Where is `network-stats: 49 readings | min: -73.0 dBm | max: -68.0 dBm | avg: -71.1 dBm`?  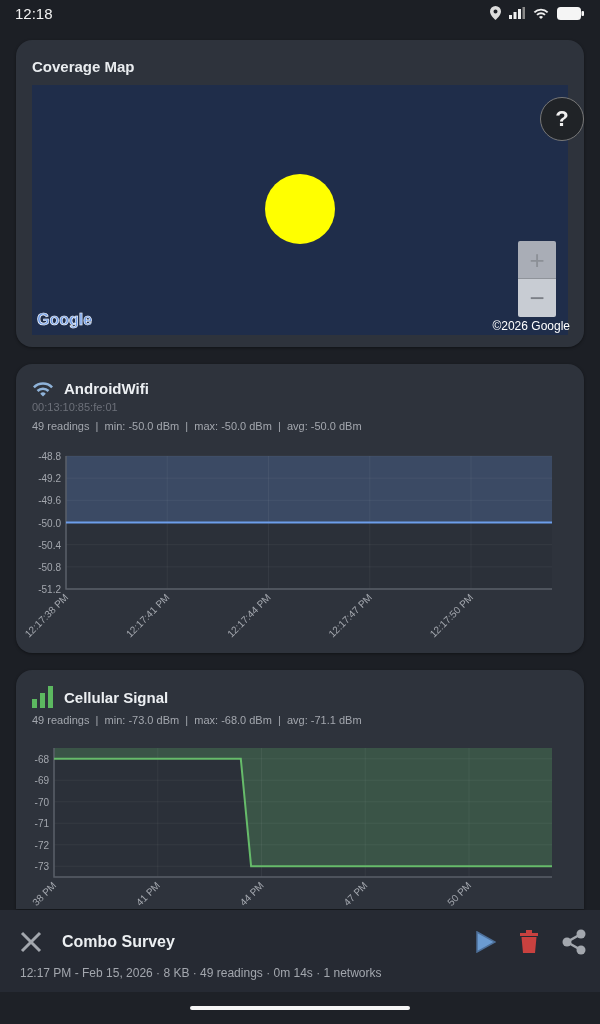
network-stats: 49 readings | min: -73.0 dBm | max: -68.0 dBm | avg: -71.1 dBm is located at coordinates (197, 720).